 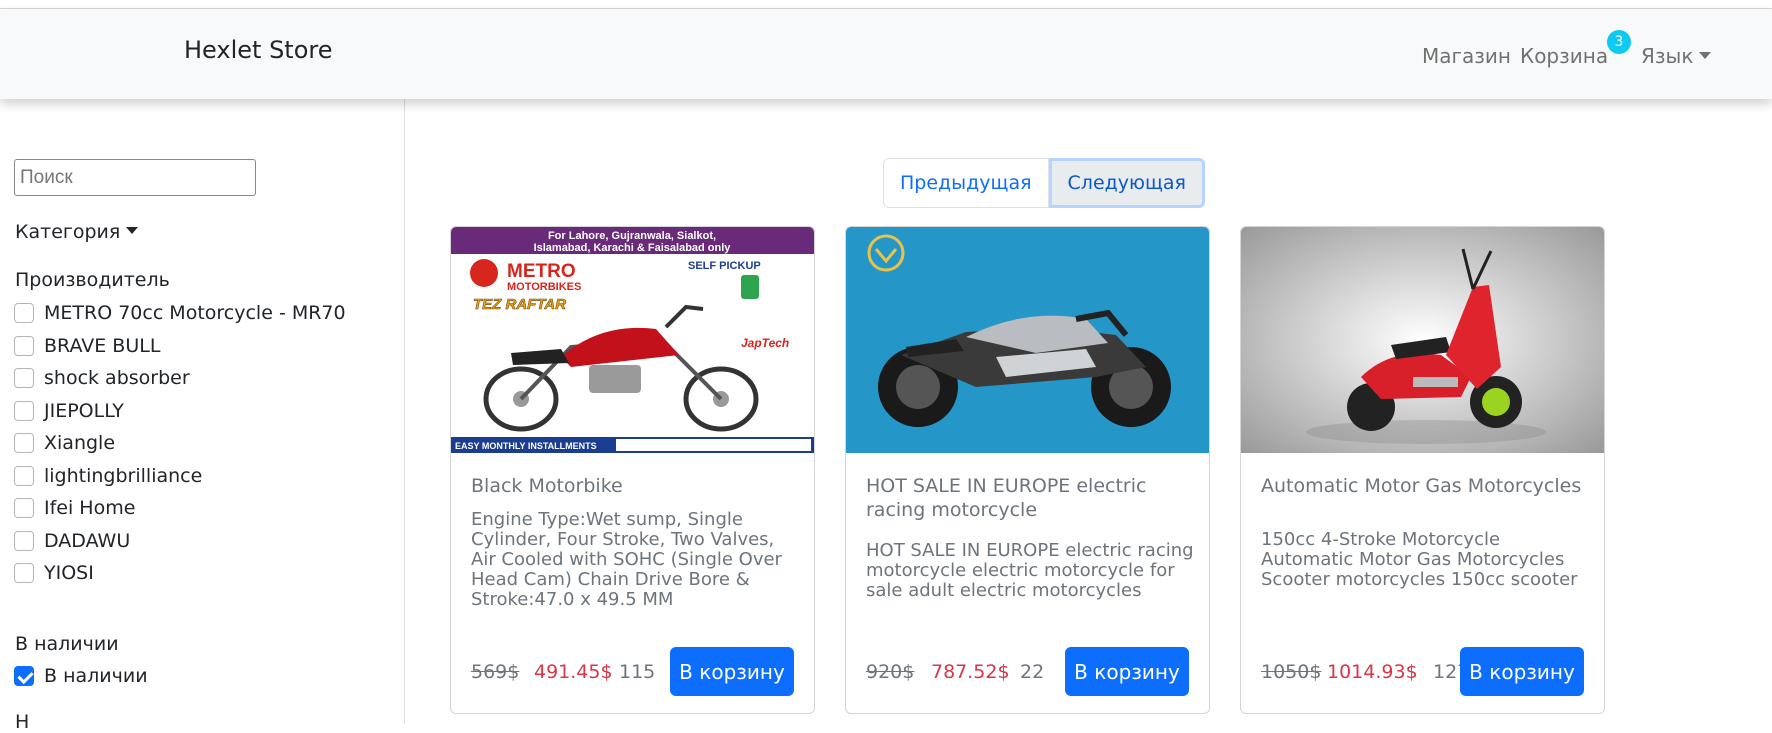 I want to click on next-page-button: Следующая, so click(x=1126, y=183).